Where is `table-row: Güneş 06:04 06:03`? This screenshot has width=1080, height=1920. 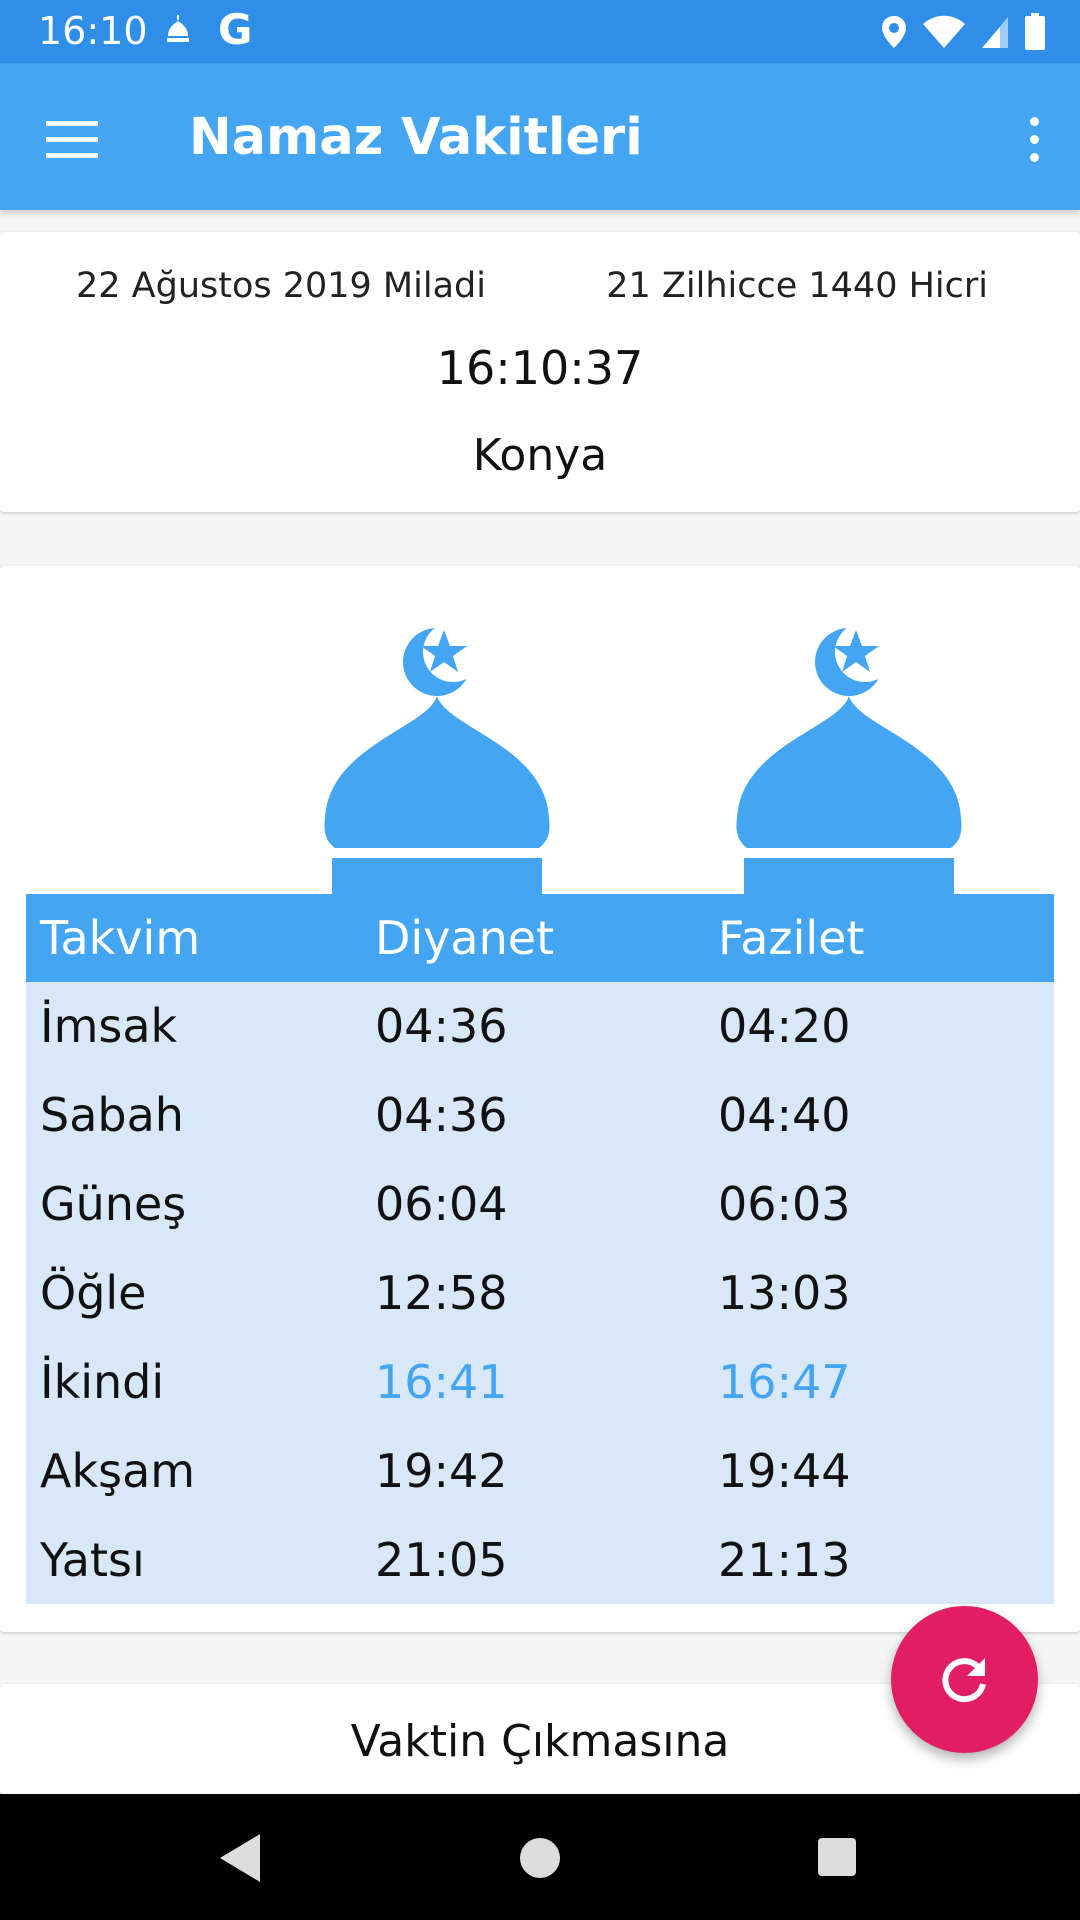 table-row: Güneş 06:04 06:03 is located at coordinates (540, 1218).